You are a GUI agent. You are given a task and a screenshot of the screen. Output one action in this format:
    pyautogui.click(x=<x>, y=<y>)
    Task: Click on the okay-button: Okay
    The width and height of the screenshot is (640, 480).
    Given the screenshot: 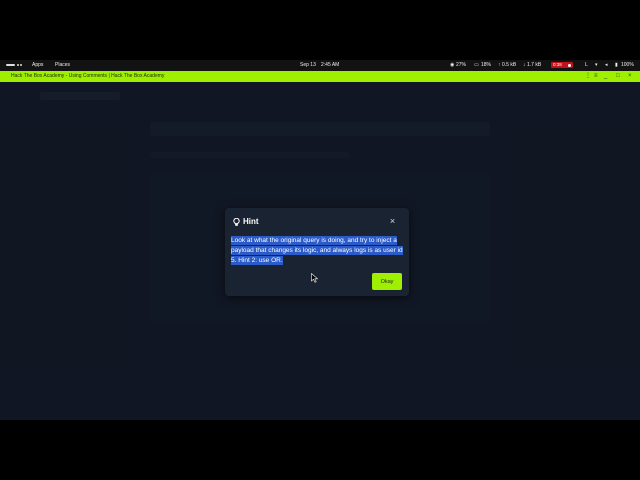 What is the action you would take?
    pyautogui.click(x=387, y=281)
    